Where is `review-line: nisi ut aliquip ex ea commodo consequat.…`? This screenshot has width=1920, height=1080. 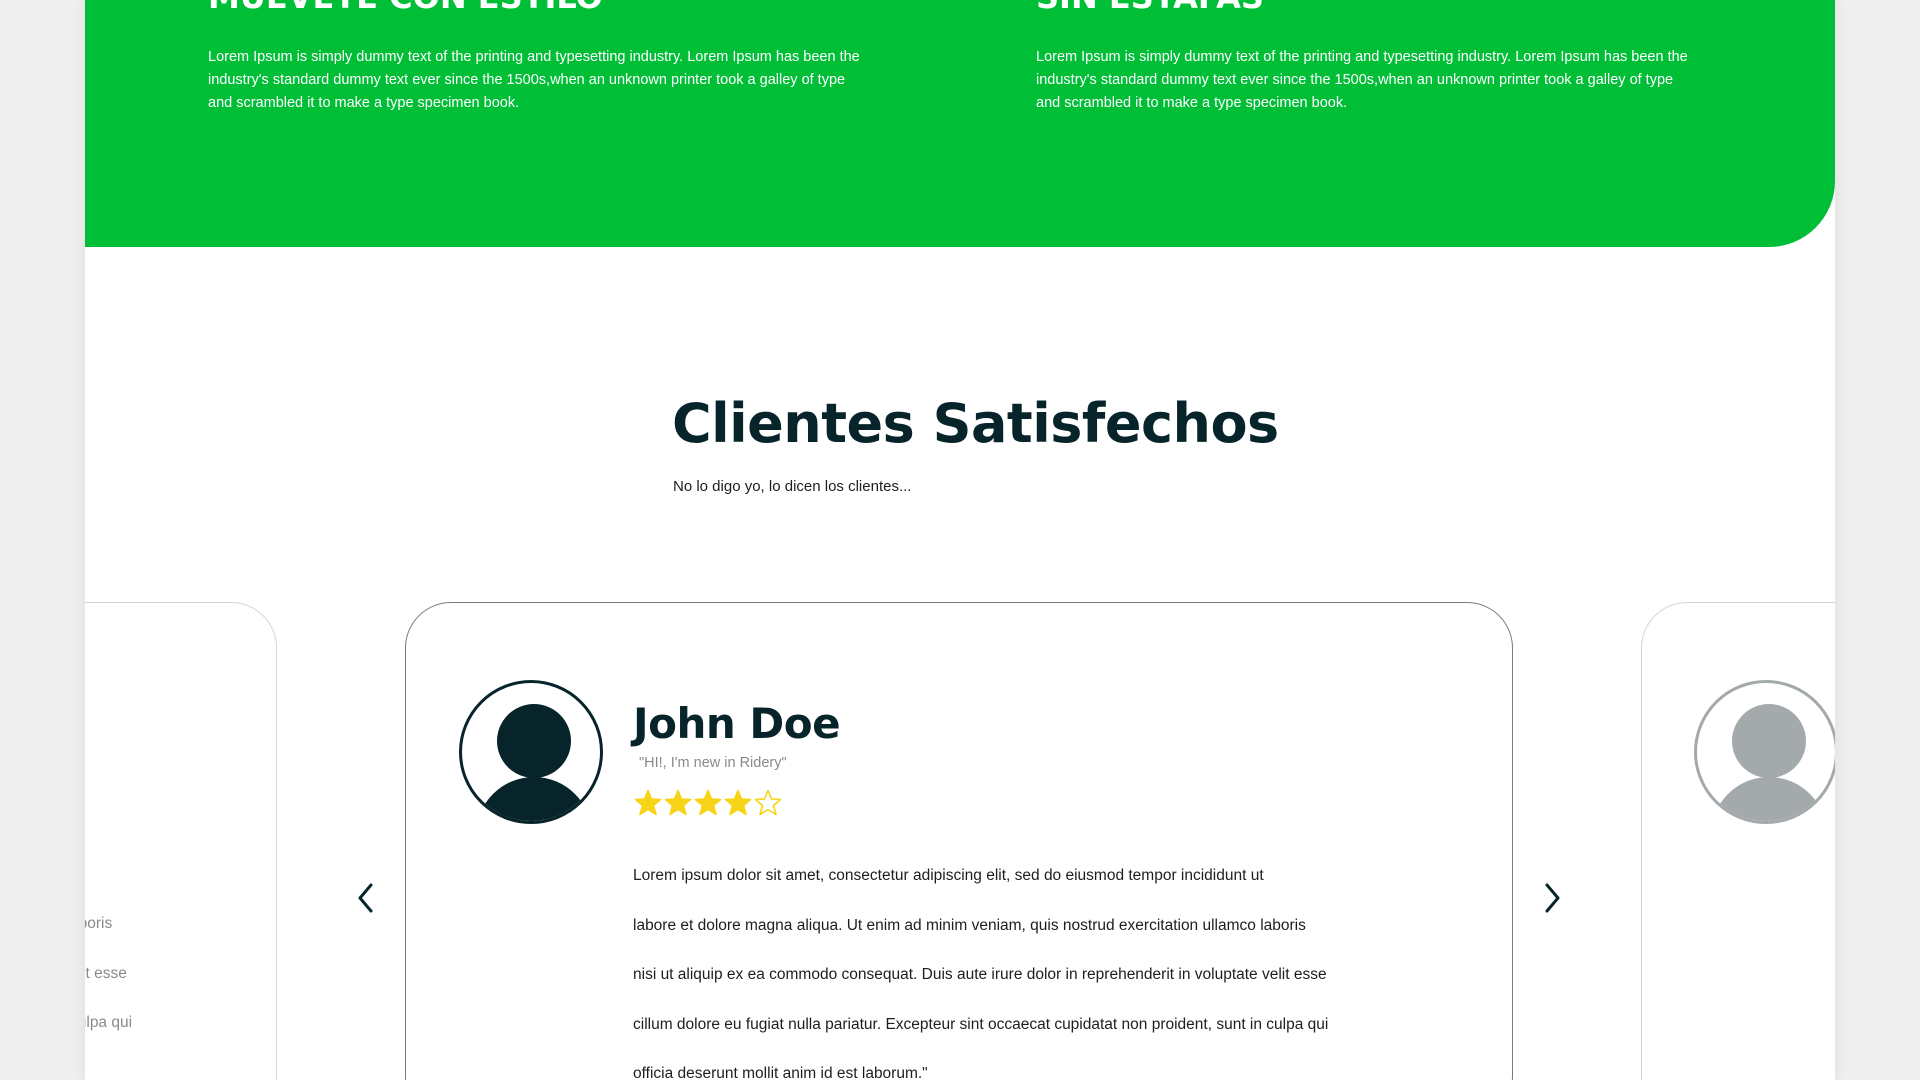 review-line: nisi ut aliquip ex ea commodo consequat.… is located at coordinates (980, 974).